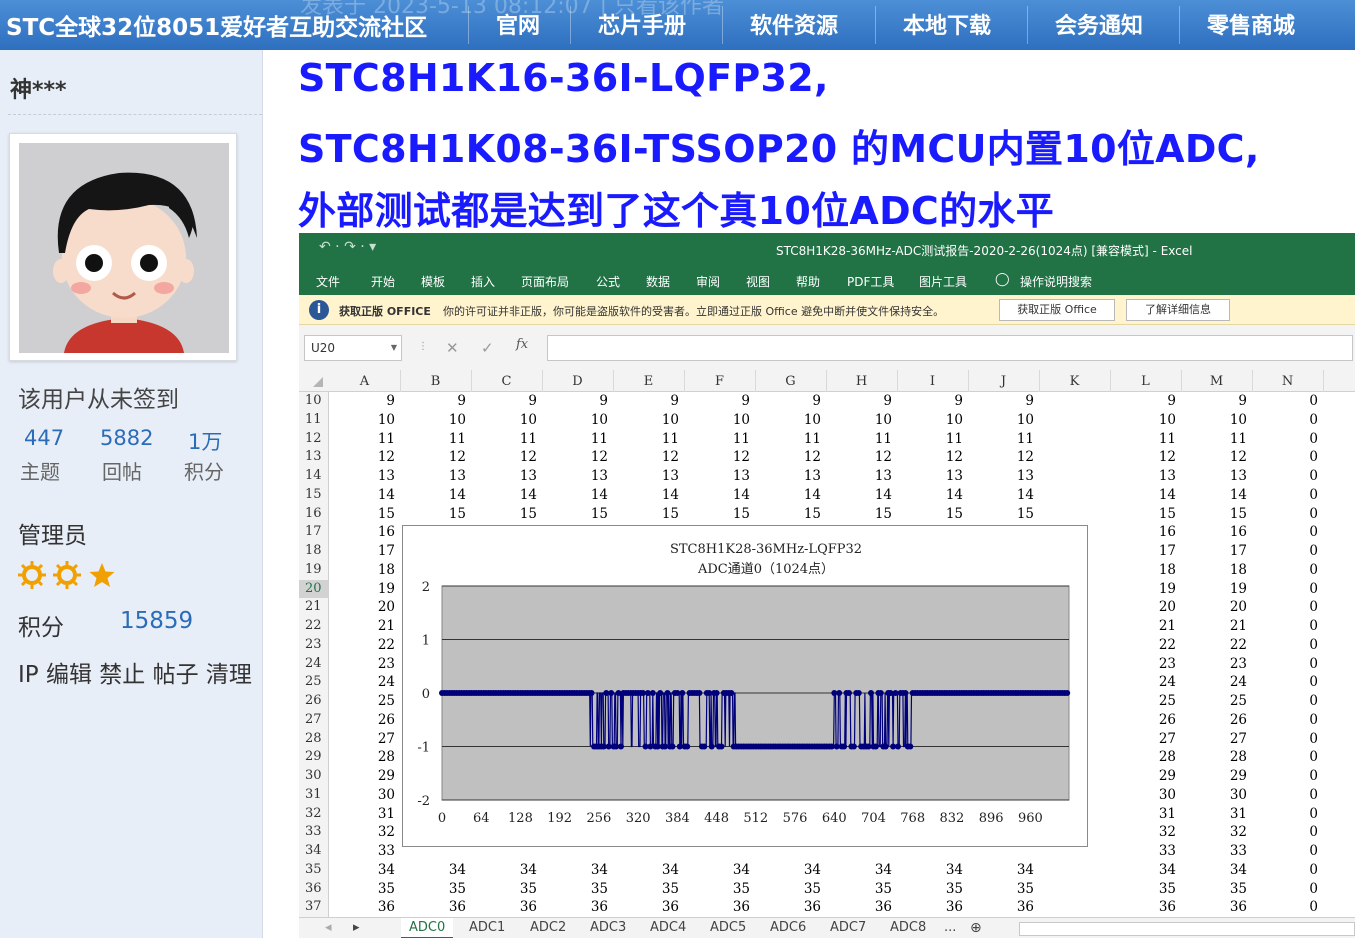 The height and width of the screenshot is (938, 1355). What do you see at coordinates (1099, 24) in the screenshot?
I see `nav-notices: 会务通知` at bounding box center [1099, 24].